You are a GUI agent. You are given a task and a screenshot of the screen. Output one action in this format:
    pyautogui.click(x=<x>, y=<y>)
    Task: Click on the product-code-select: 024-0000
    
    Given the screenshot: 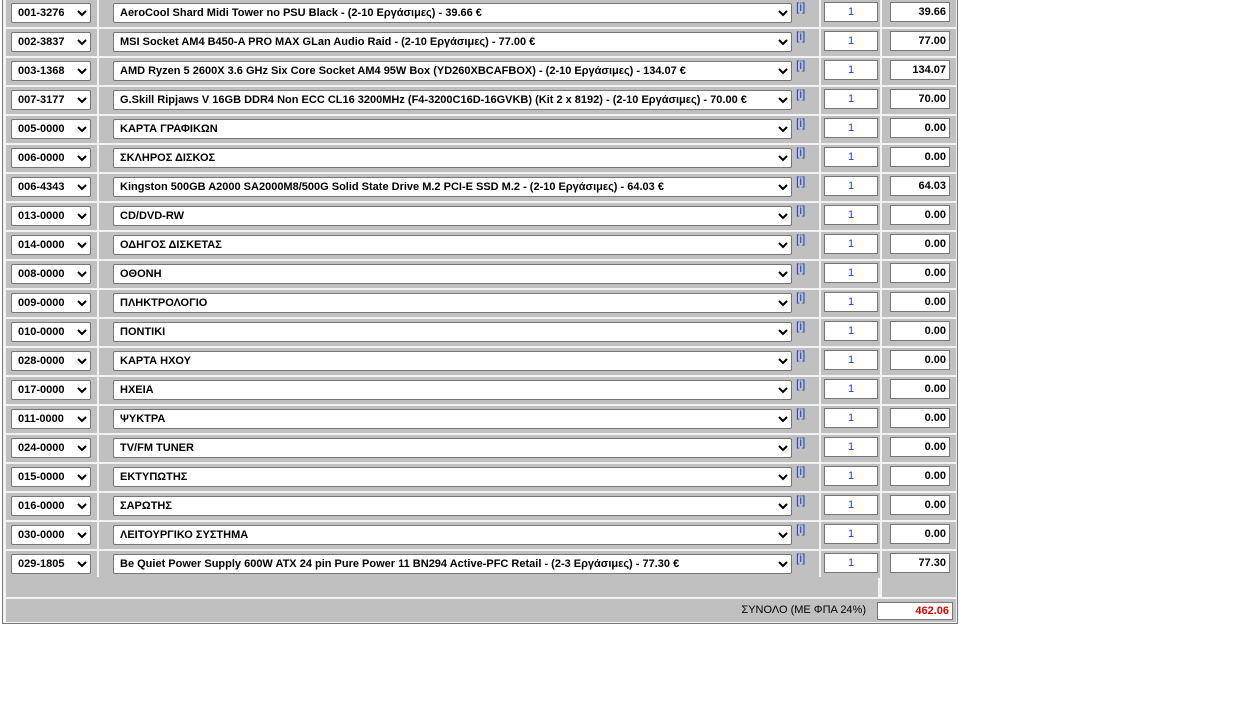 What is the action you would take?
    pyautogui.click(x=51, y=448)
    